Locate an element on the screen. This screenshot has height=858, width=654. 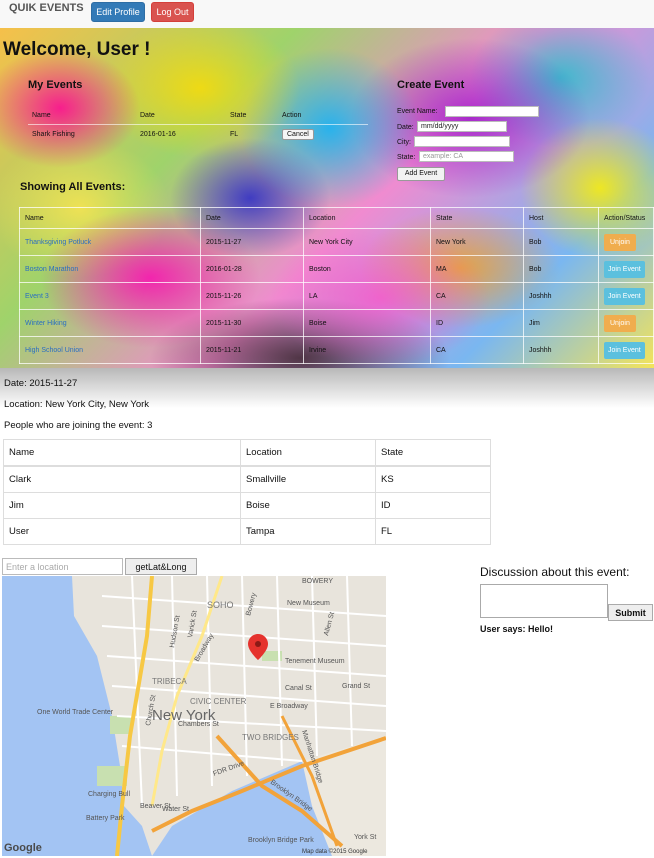
joiner-name: Jim is located at coordinates (122, 505).